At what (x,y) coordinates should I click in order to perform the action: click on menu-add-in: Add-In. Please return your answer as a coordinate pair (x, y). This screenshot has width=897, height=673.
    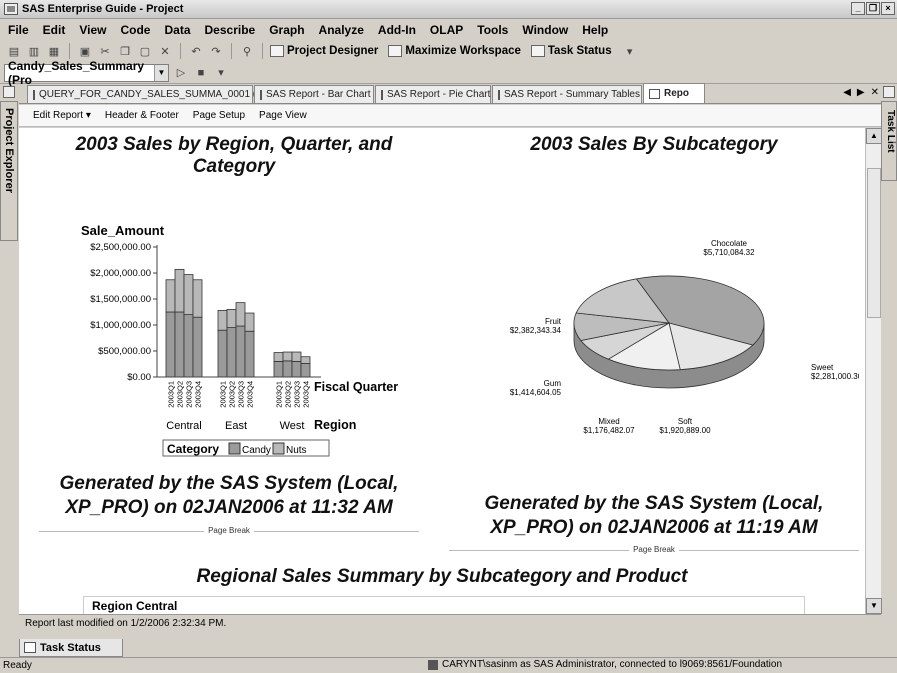
    Looking at the image, I should click on (397, 30).